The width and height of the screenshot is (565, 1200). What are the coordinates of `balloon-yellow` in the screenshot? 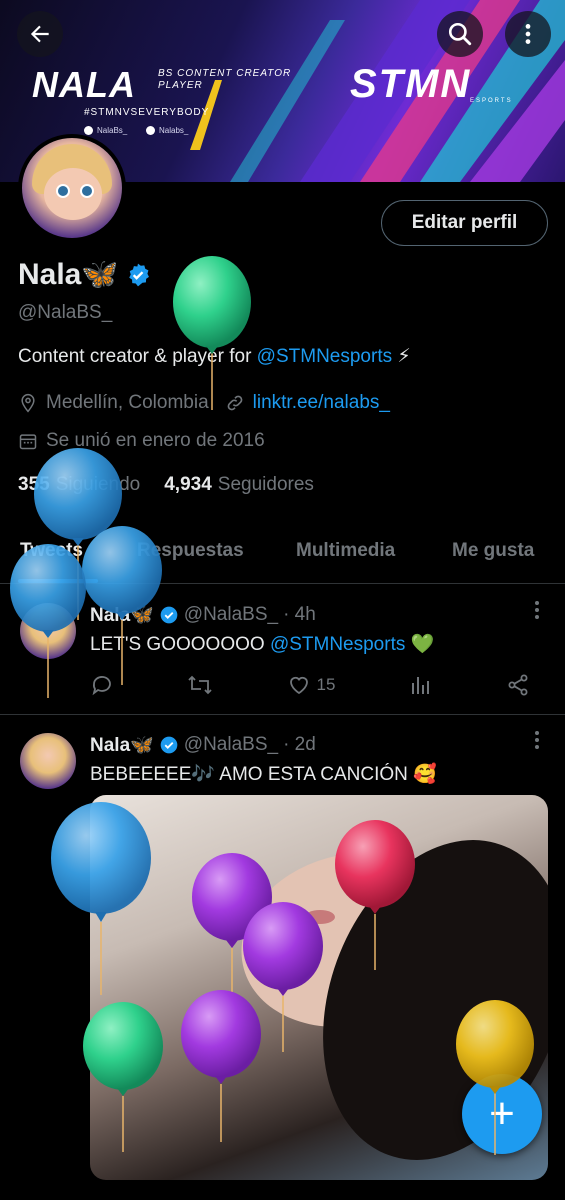 It's located at (495, 1077).